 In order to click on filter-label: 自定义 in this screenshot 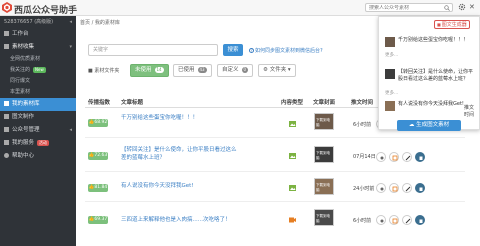, I will do `click(230, 70)`.